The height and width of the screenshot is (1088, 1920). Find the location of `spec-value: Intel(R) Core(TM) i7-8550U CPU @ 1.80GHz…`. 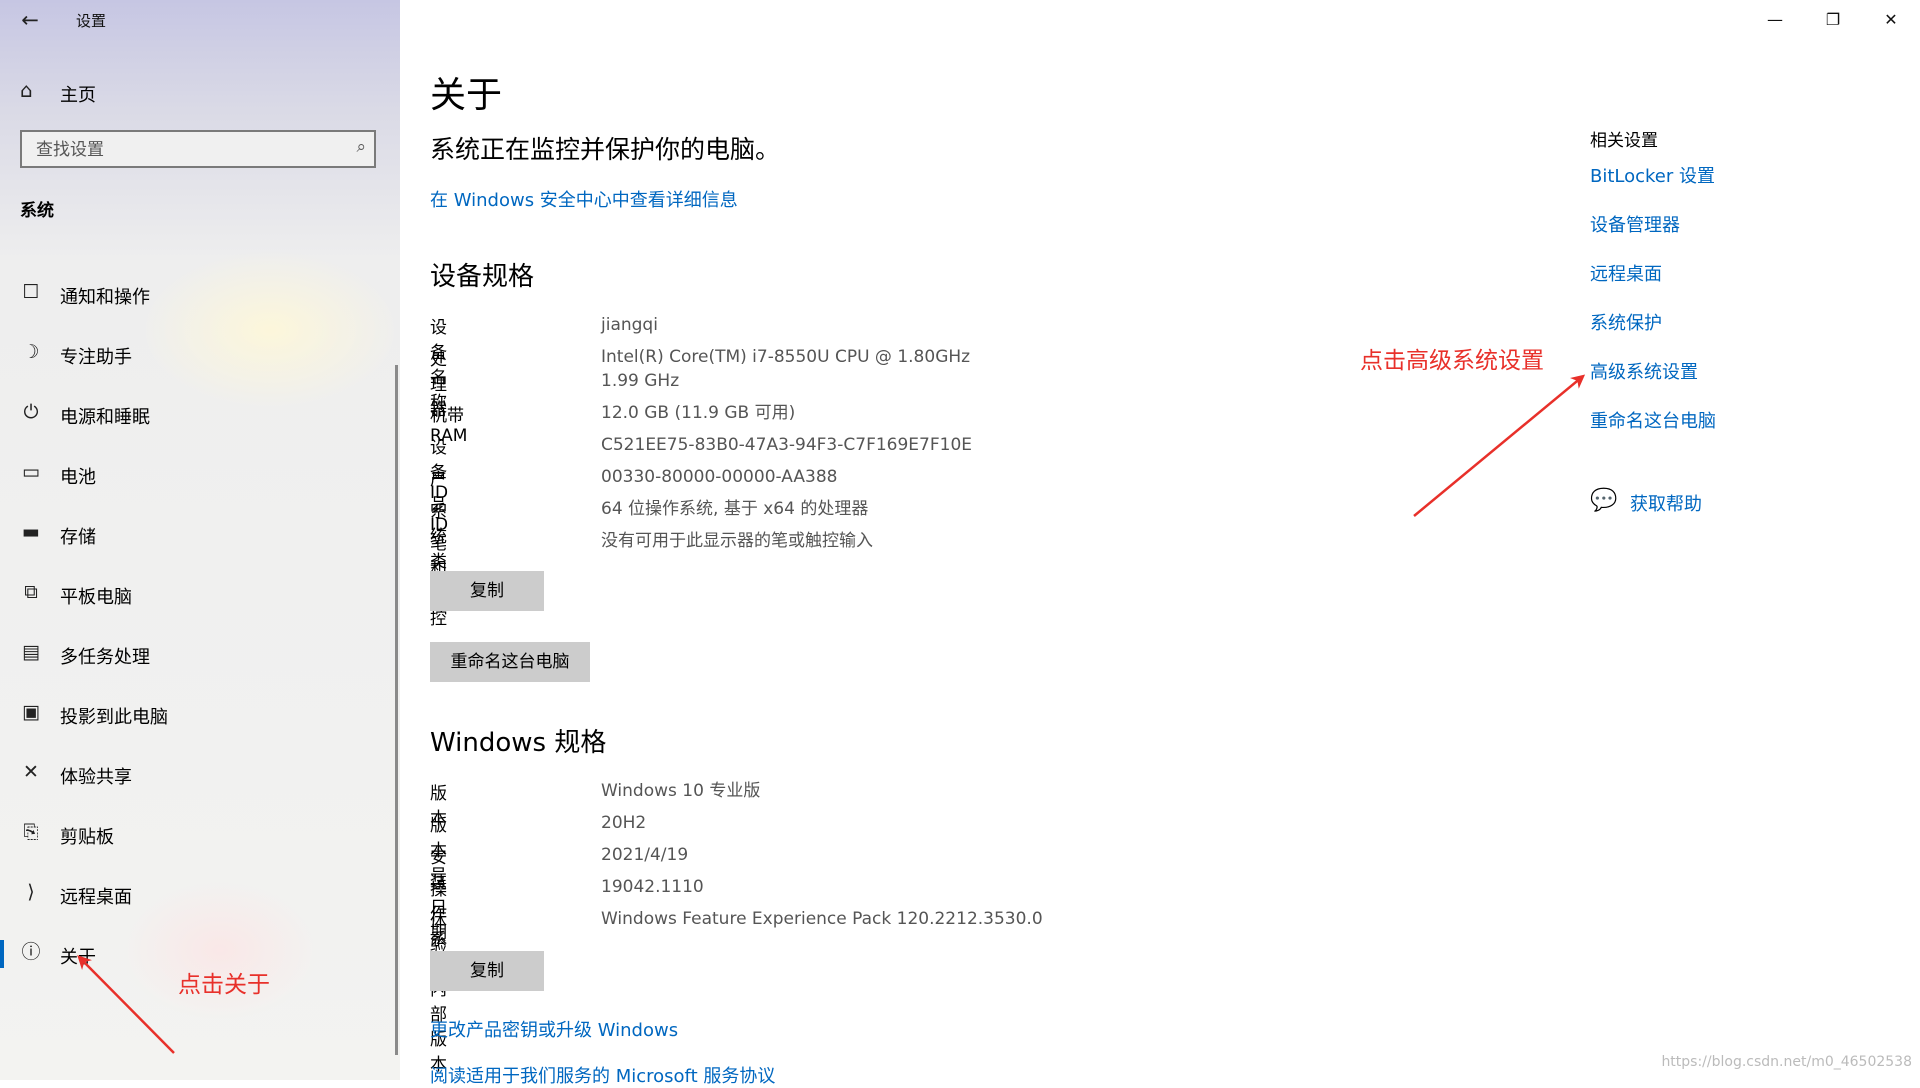

spec-value: Intel(R) Core(TM) i7-8550U CPU @ 1.80GHz… is located at coordinates (786, 369).